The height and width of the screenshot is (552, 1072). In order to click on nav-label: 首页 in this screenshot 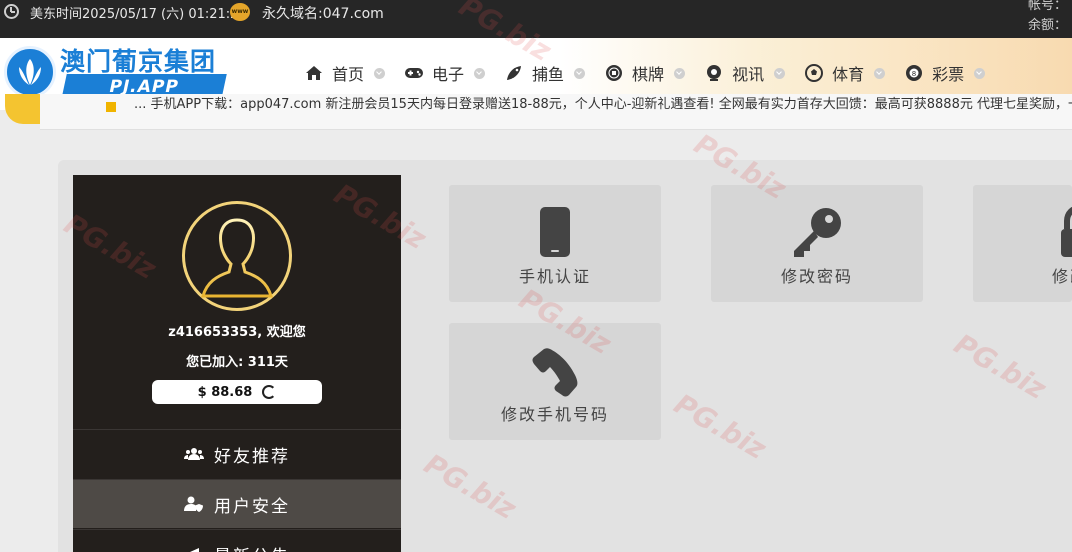, I will do `click(348, 74)`.